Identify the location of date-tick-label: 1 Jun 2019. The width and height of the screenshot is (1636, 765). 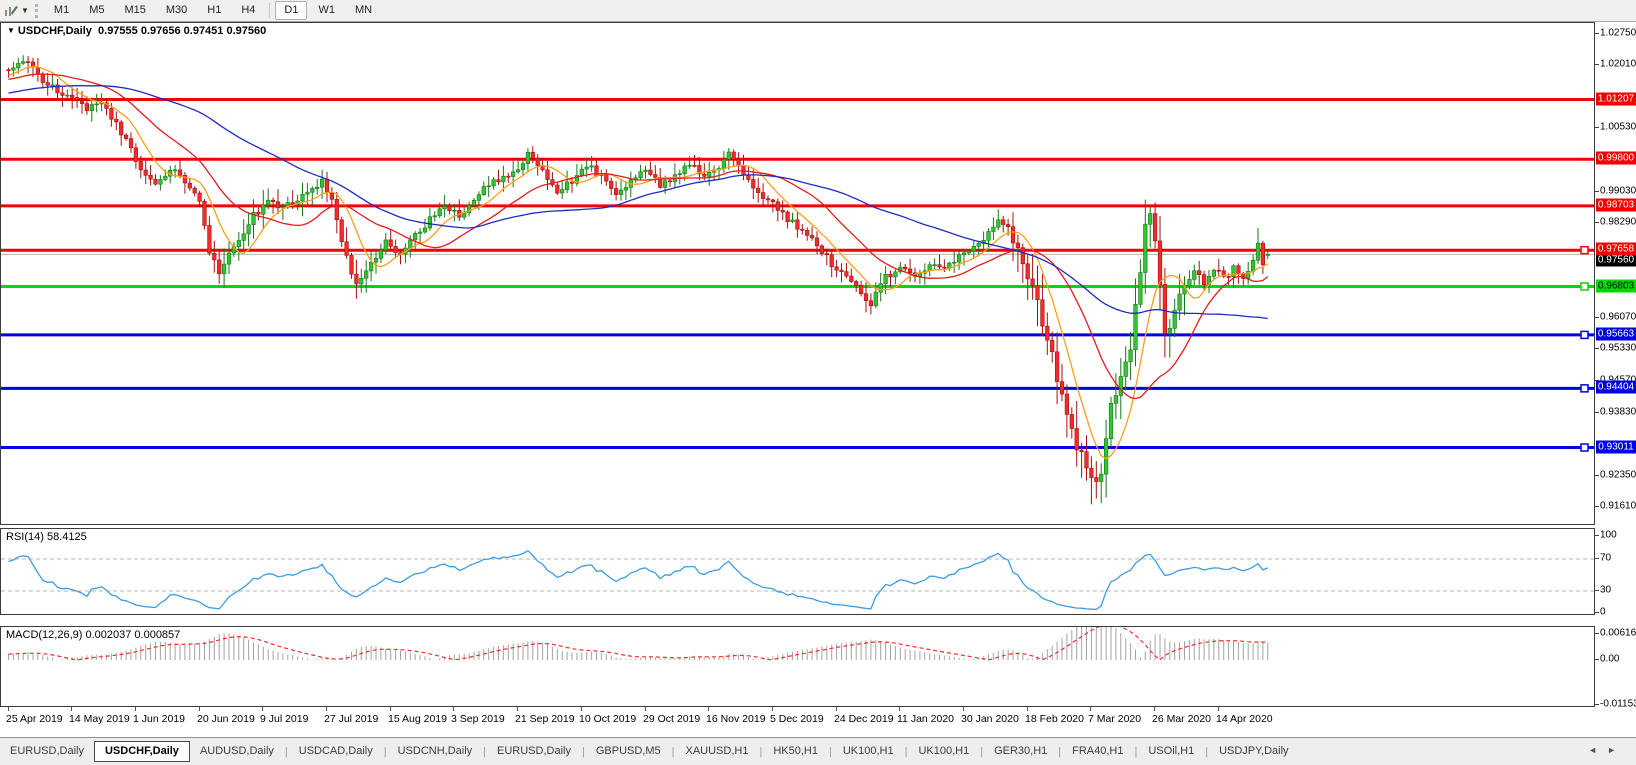
(159, 719).